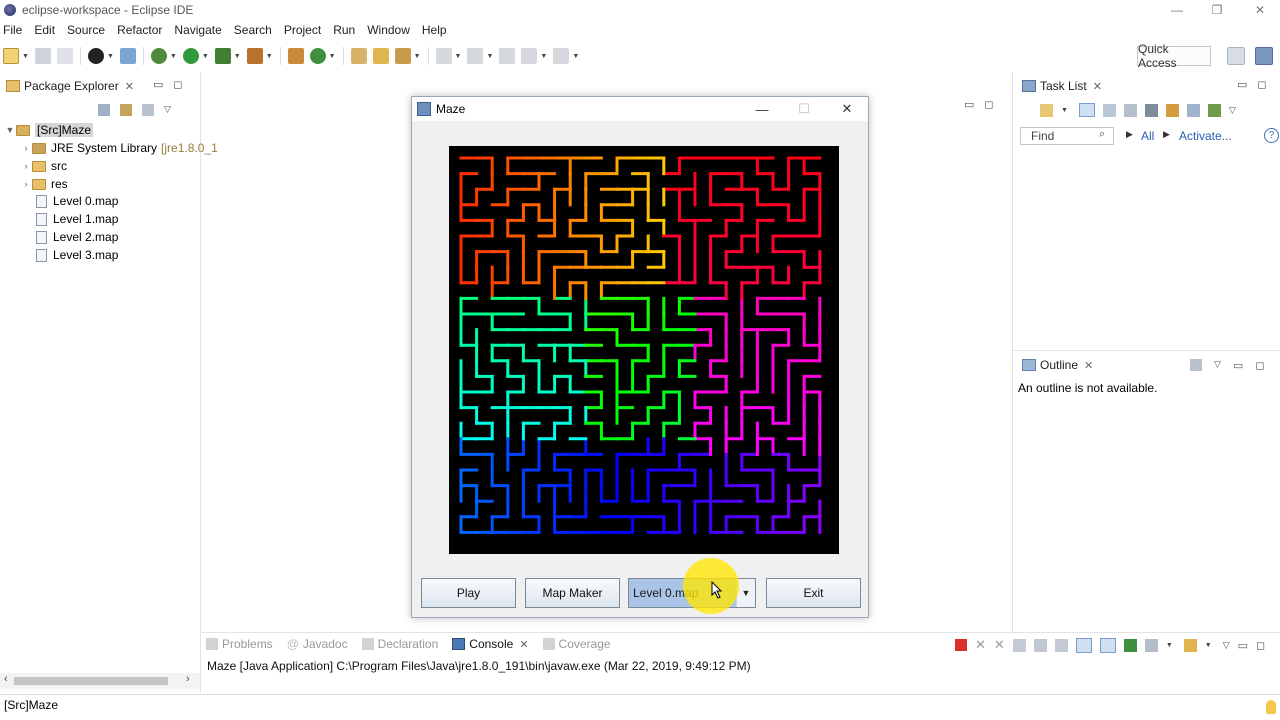 The height and width of the screenshot is (720, 1280). Describe the element at coordinates (575, 56) in the screenshot. I see `forward-dropdown-icon: ▼` at that location.